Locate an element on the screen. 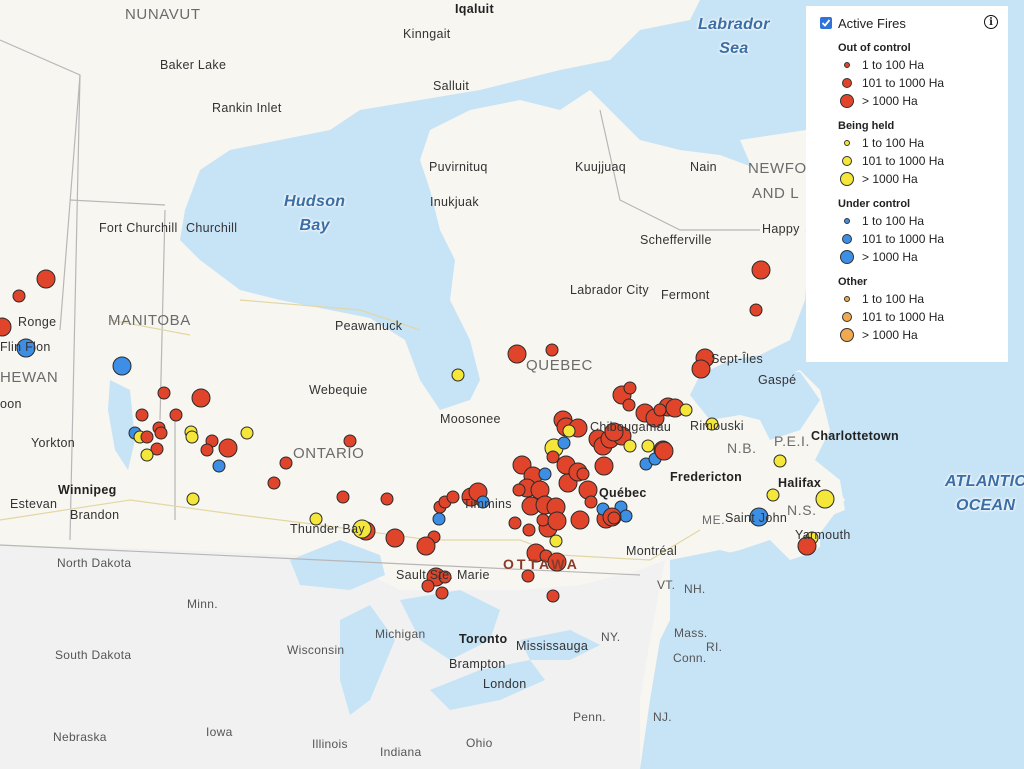  region-label: MANITOBA is located at coordinates (149, 320).